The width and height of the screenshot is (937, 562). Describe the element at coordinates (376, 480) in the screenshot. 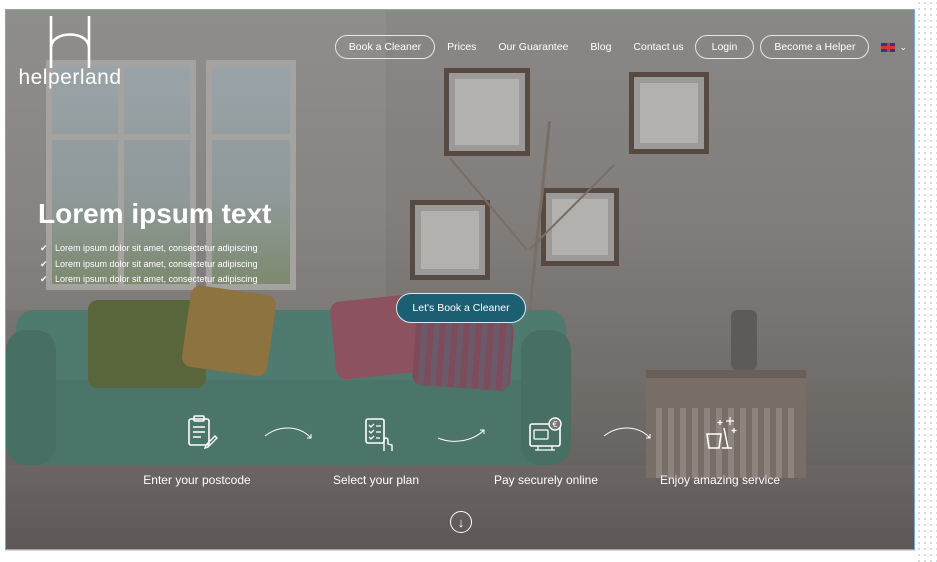

I see `step-label: Select your plan` at that location.